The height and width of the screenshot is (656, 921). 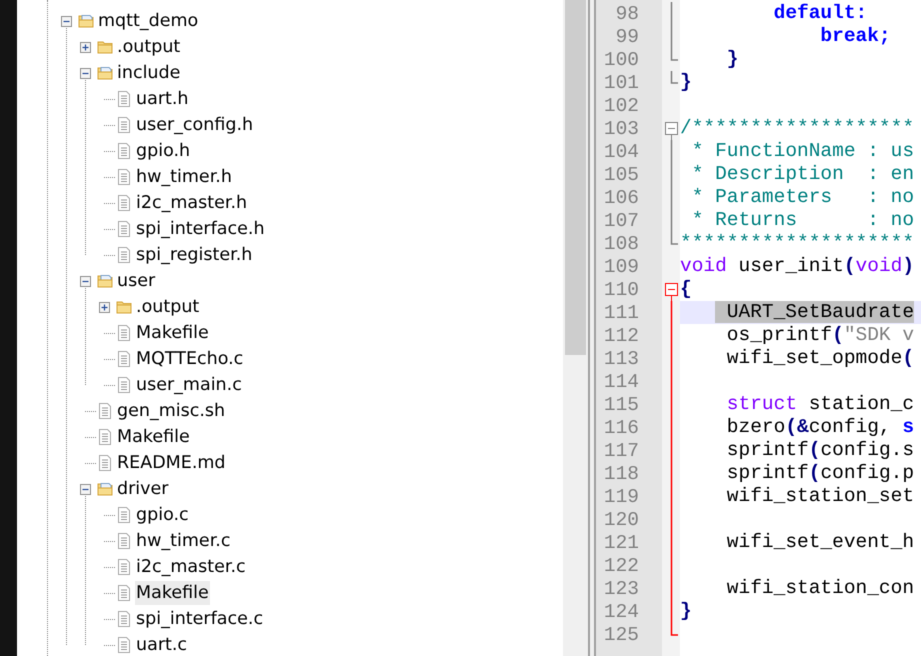 What do you see at coordinates (621, 519) in the screenshot?
I see `line-number: 120` at bounding box center [621, 519].